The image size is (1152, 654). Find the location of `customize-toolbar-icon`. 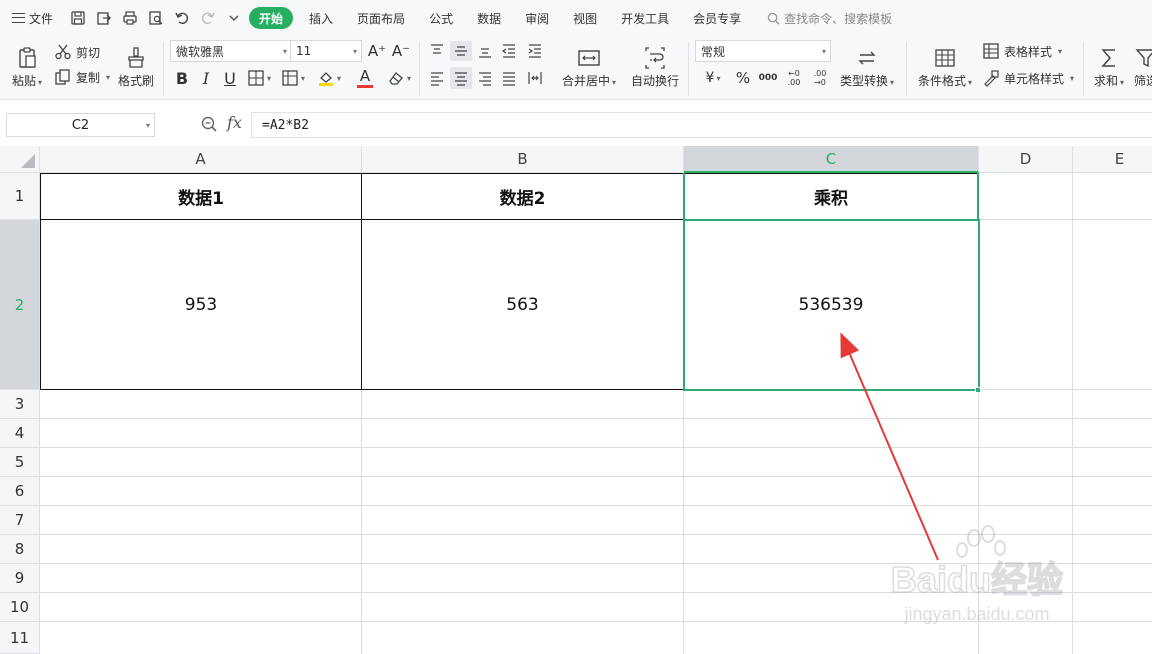

customize-toolbar-icon is located at coordinates (234, 18).